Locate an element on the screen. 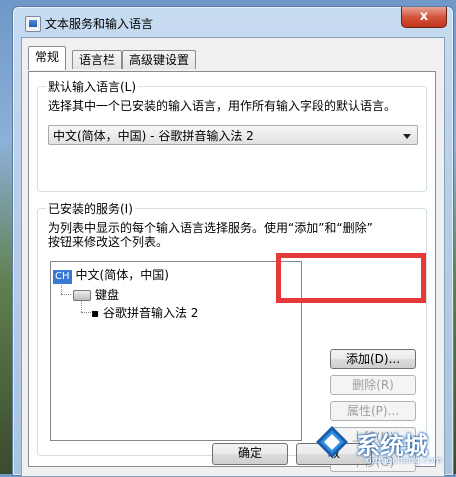 This screenshot has width=456, height=477. highlight-box is located at coordinates (351, 278).